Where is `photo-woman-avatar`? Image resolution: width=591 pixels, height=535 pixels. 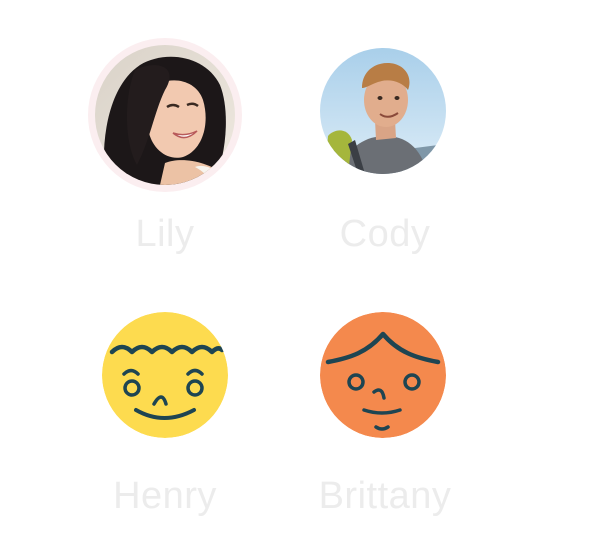
photo-woman-avatar is located at coordinates (165, 115).